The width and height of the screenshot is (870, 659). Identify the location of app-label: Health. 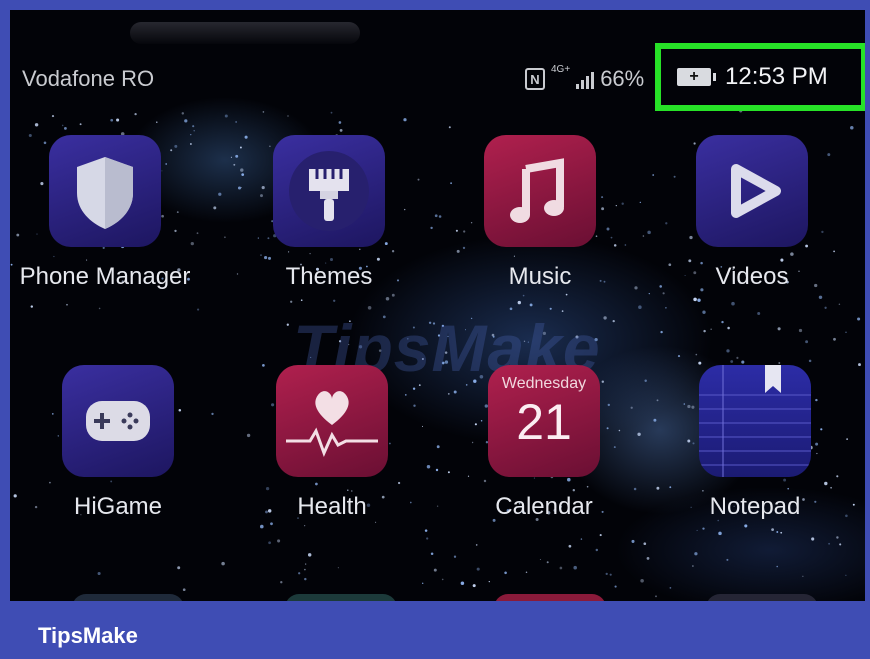
(332, 506).